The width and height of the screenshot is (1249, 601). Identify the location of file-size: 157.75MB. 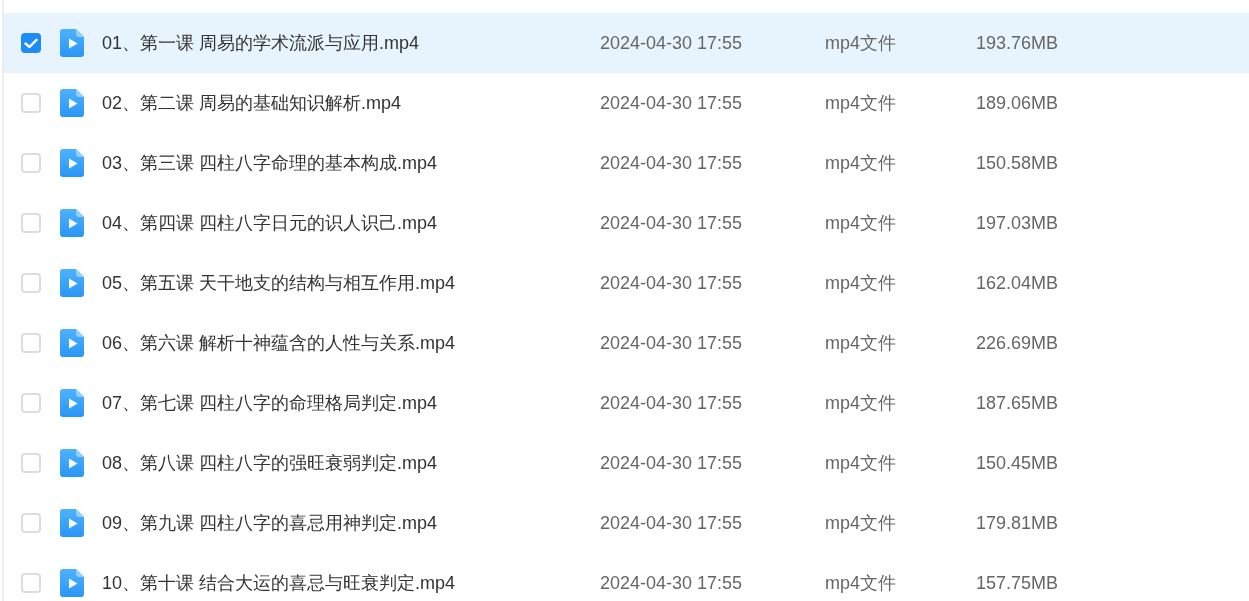
(1017, 582).